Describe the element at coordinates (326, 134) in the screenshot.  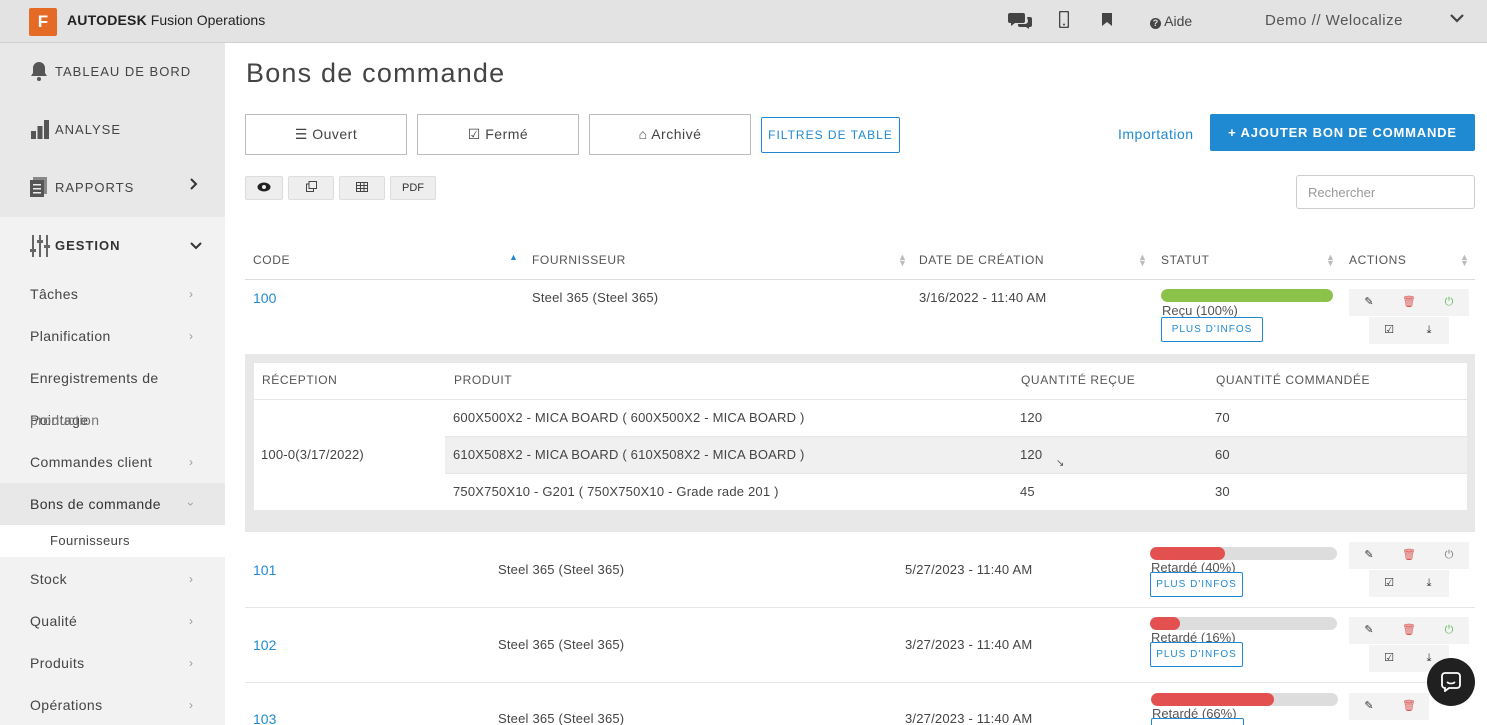
I see `filter-ouvert-button: ☰ Ouvert` at that location.